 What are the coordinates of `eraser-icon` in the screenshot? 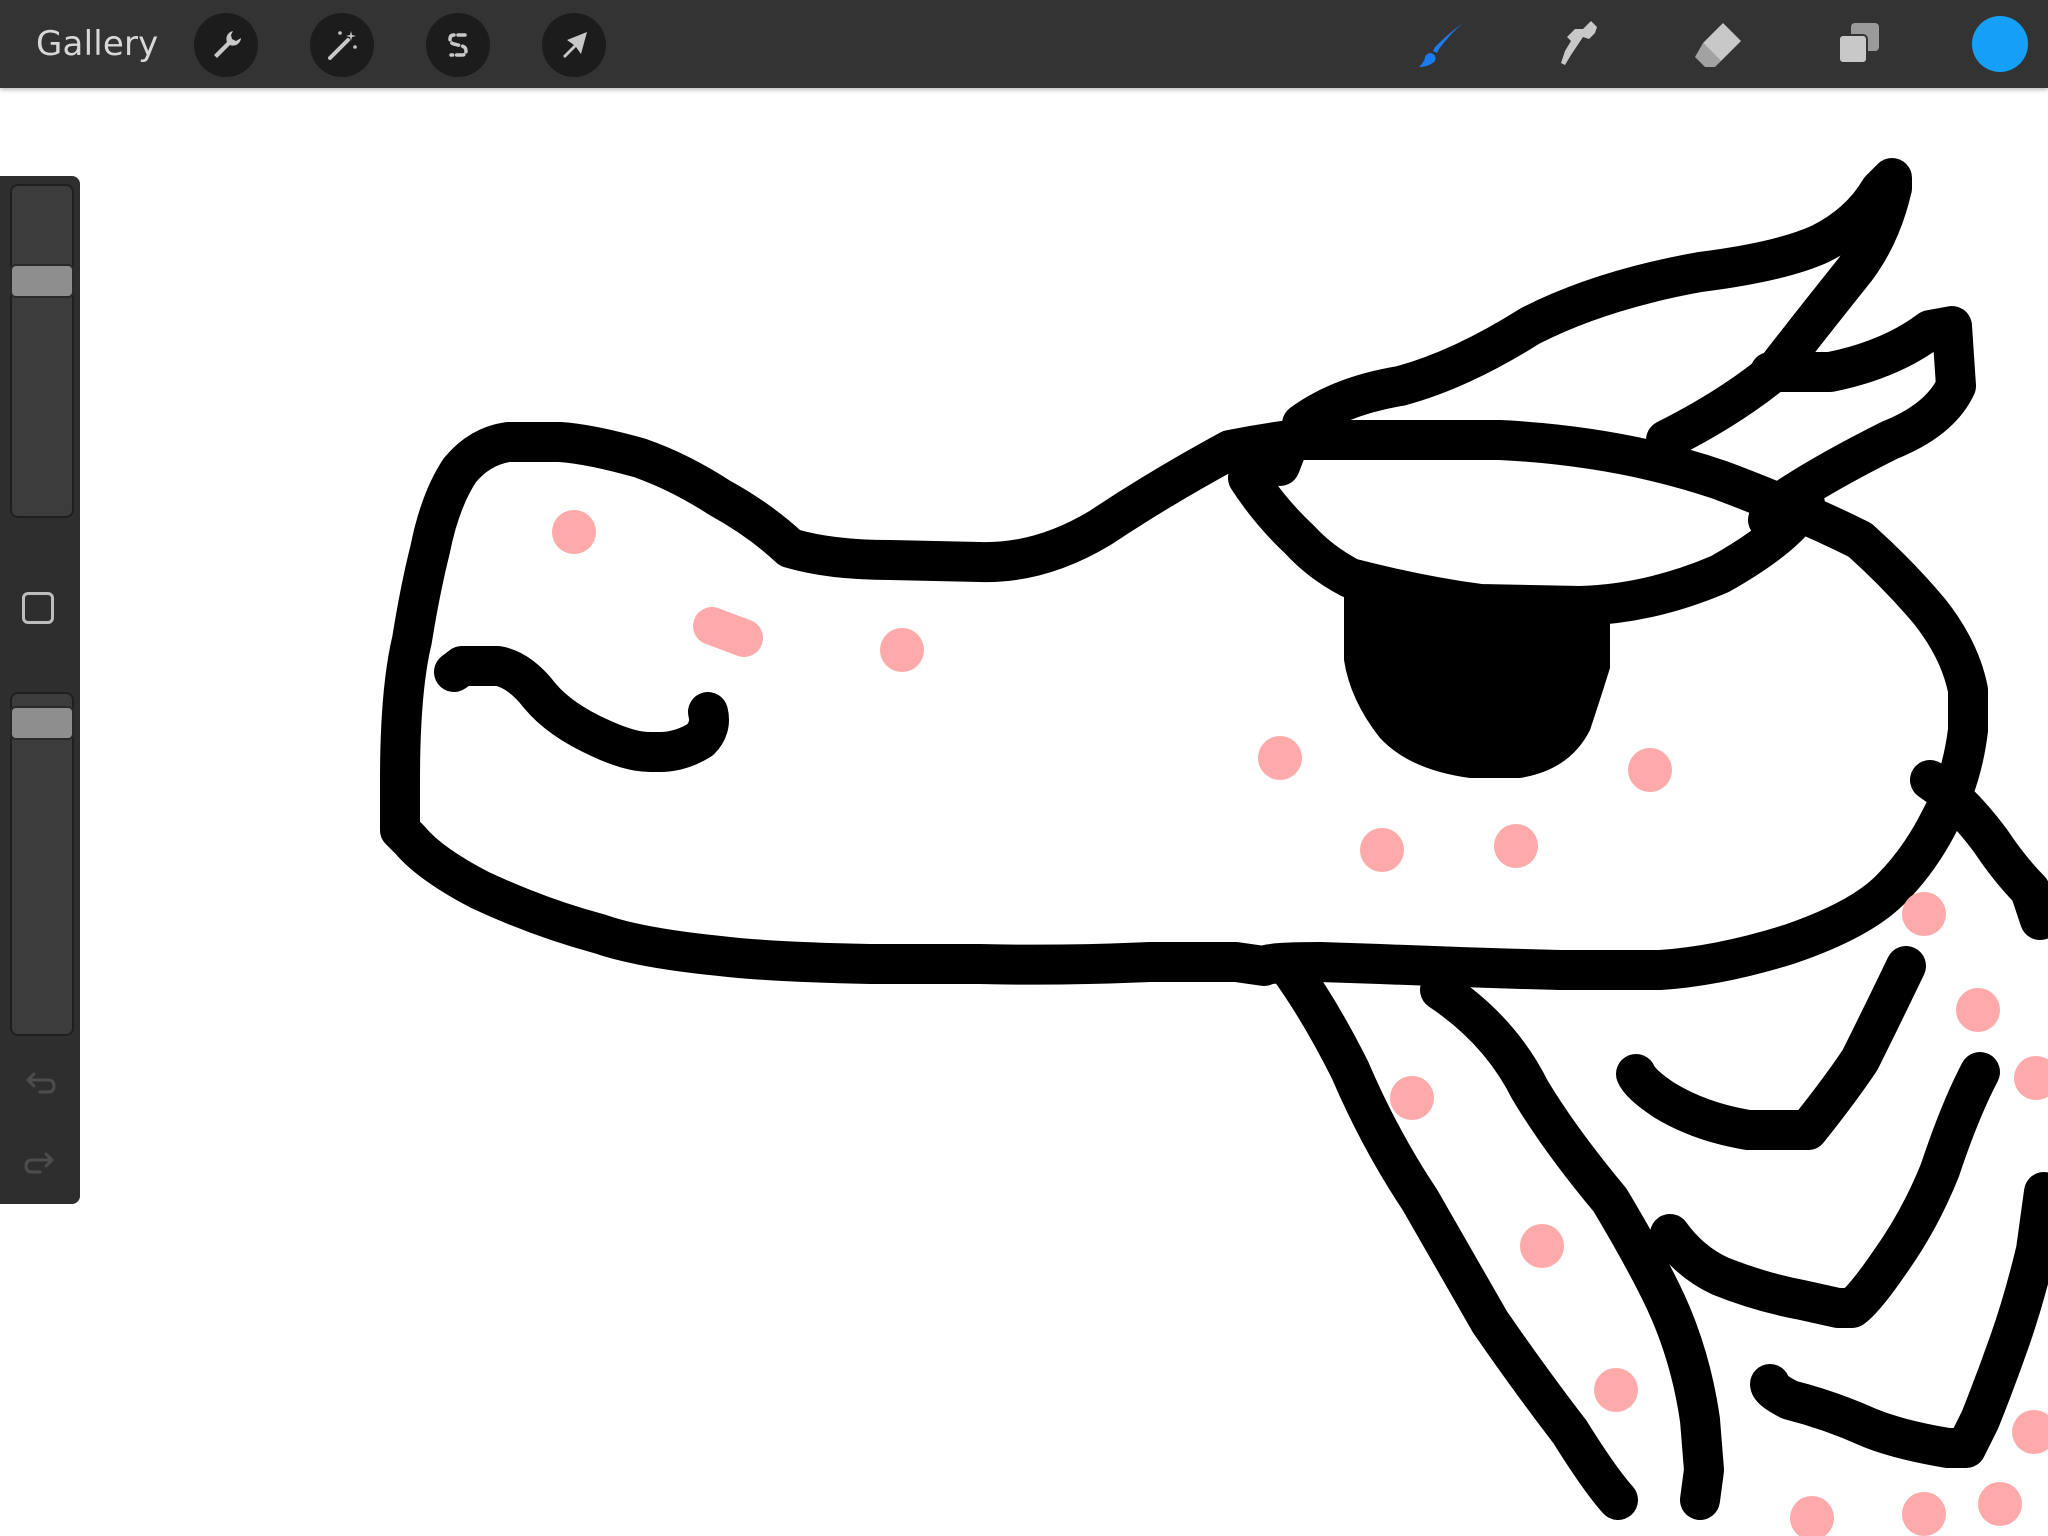 It's located at (1718, 45).